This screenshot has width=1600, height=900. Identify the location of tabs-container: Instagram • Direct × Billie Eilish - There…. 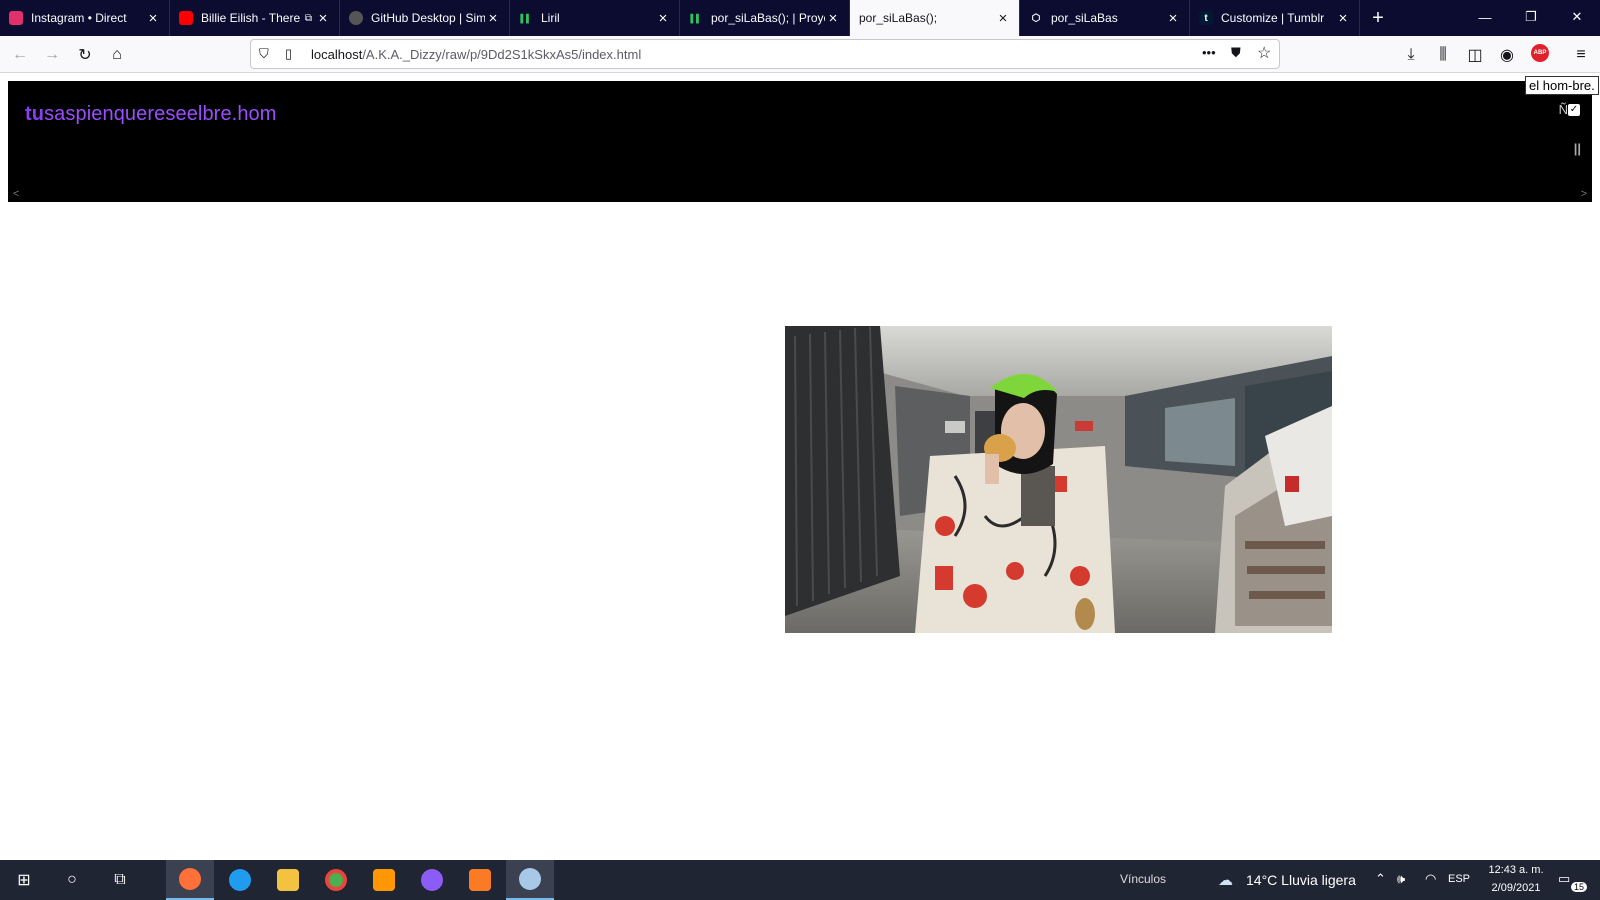
(680, 18).